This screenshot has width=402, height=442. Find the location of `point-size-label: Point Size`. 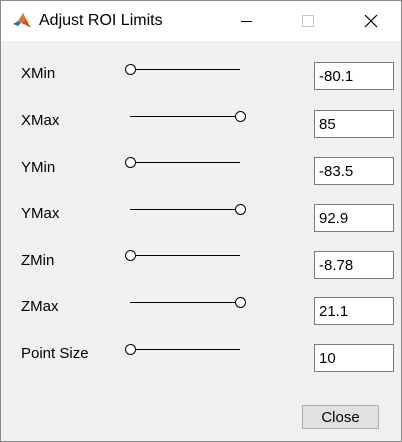

point-size-label: Point Size is located at coordinates (55, 353).